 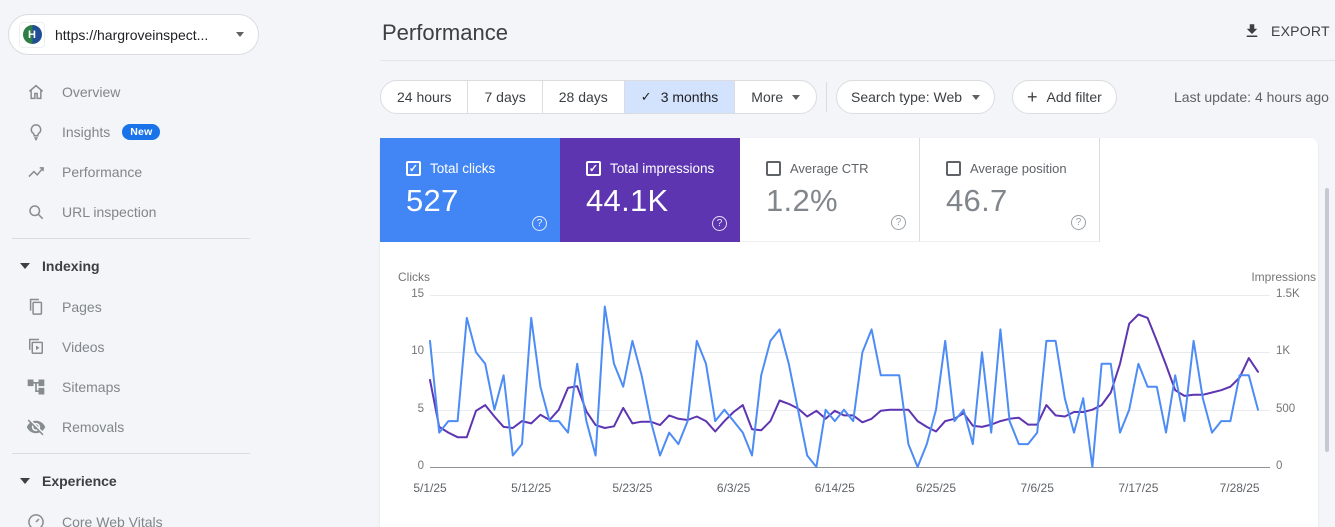 What do you see at coordinates (1283, 277) in the screenshot?
I see `right-axis-title: Impressions` at bounding box center [1283, 277].